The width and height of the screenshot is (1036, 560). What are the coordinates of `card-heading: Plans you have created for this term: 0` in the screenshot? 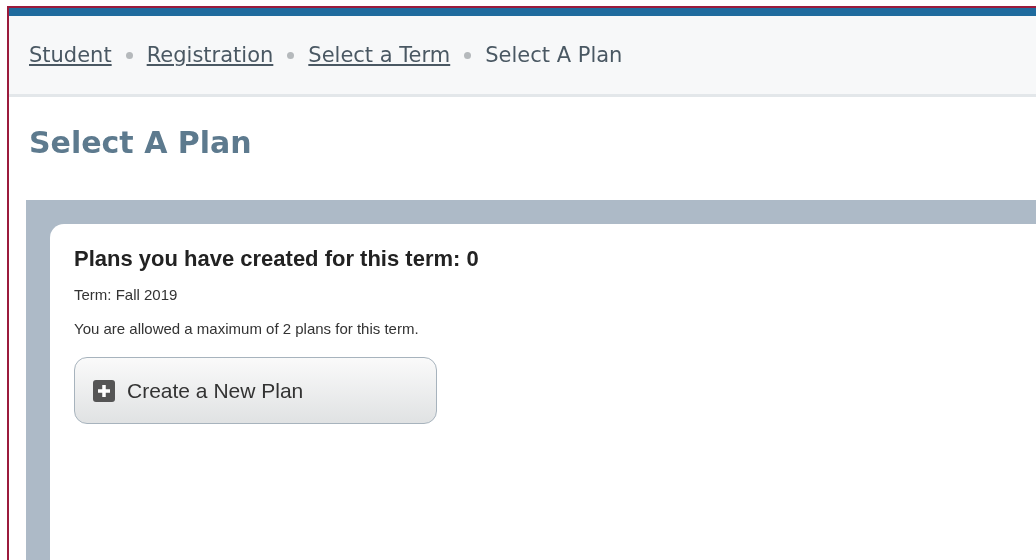 It's located at (277, 259).